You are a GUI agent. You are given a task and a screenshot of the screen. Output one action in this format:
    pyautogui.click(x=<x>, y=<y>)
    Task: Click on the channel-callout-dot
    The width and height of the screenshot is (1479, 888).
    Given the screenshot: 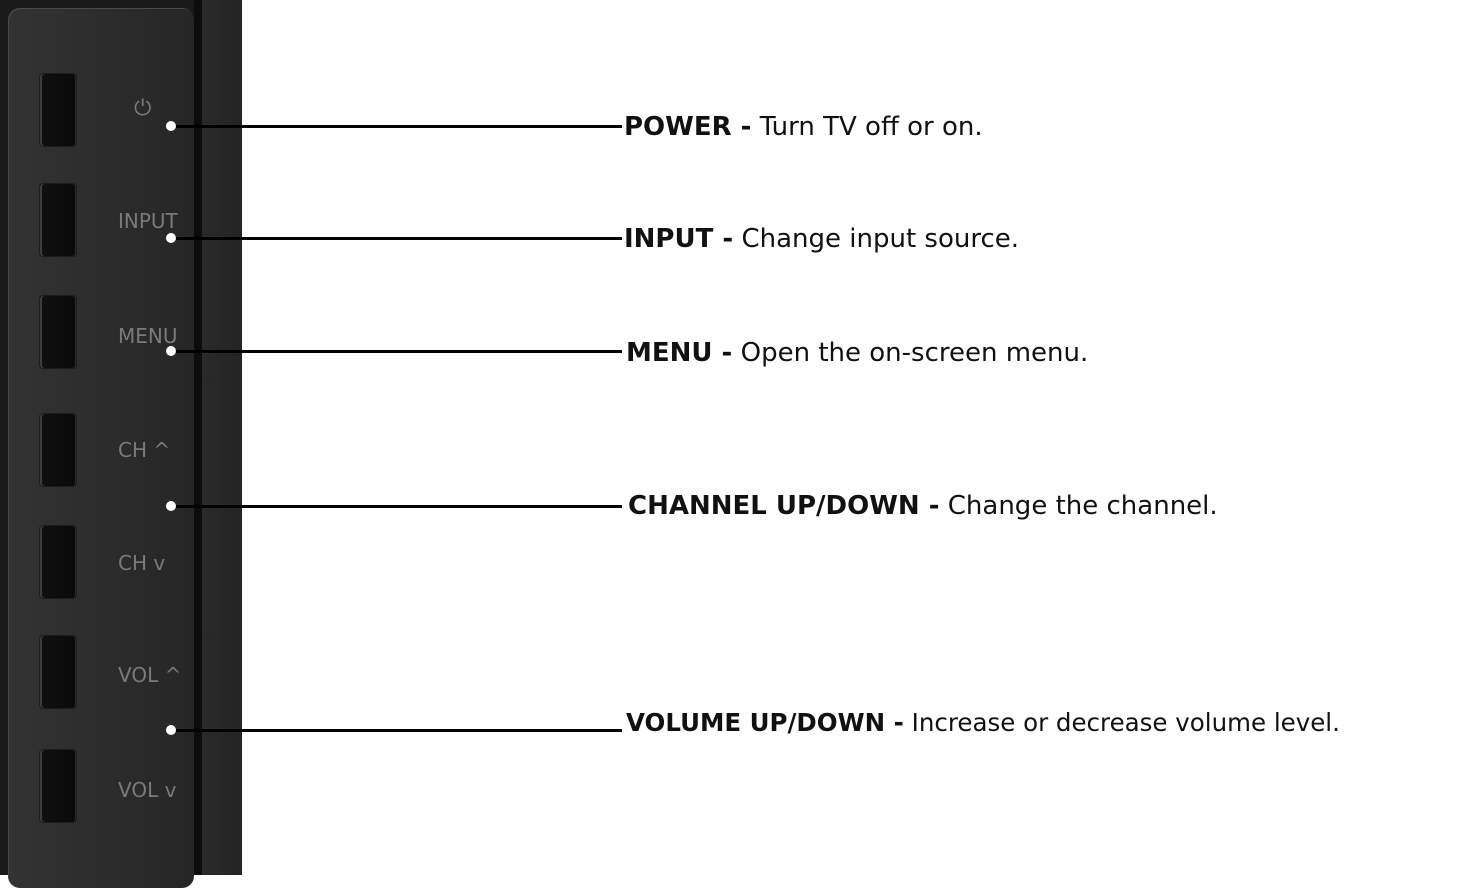 What is the action you would take?
    pyautogui.click(x=171, y=506)
    